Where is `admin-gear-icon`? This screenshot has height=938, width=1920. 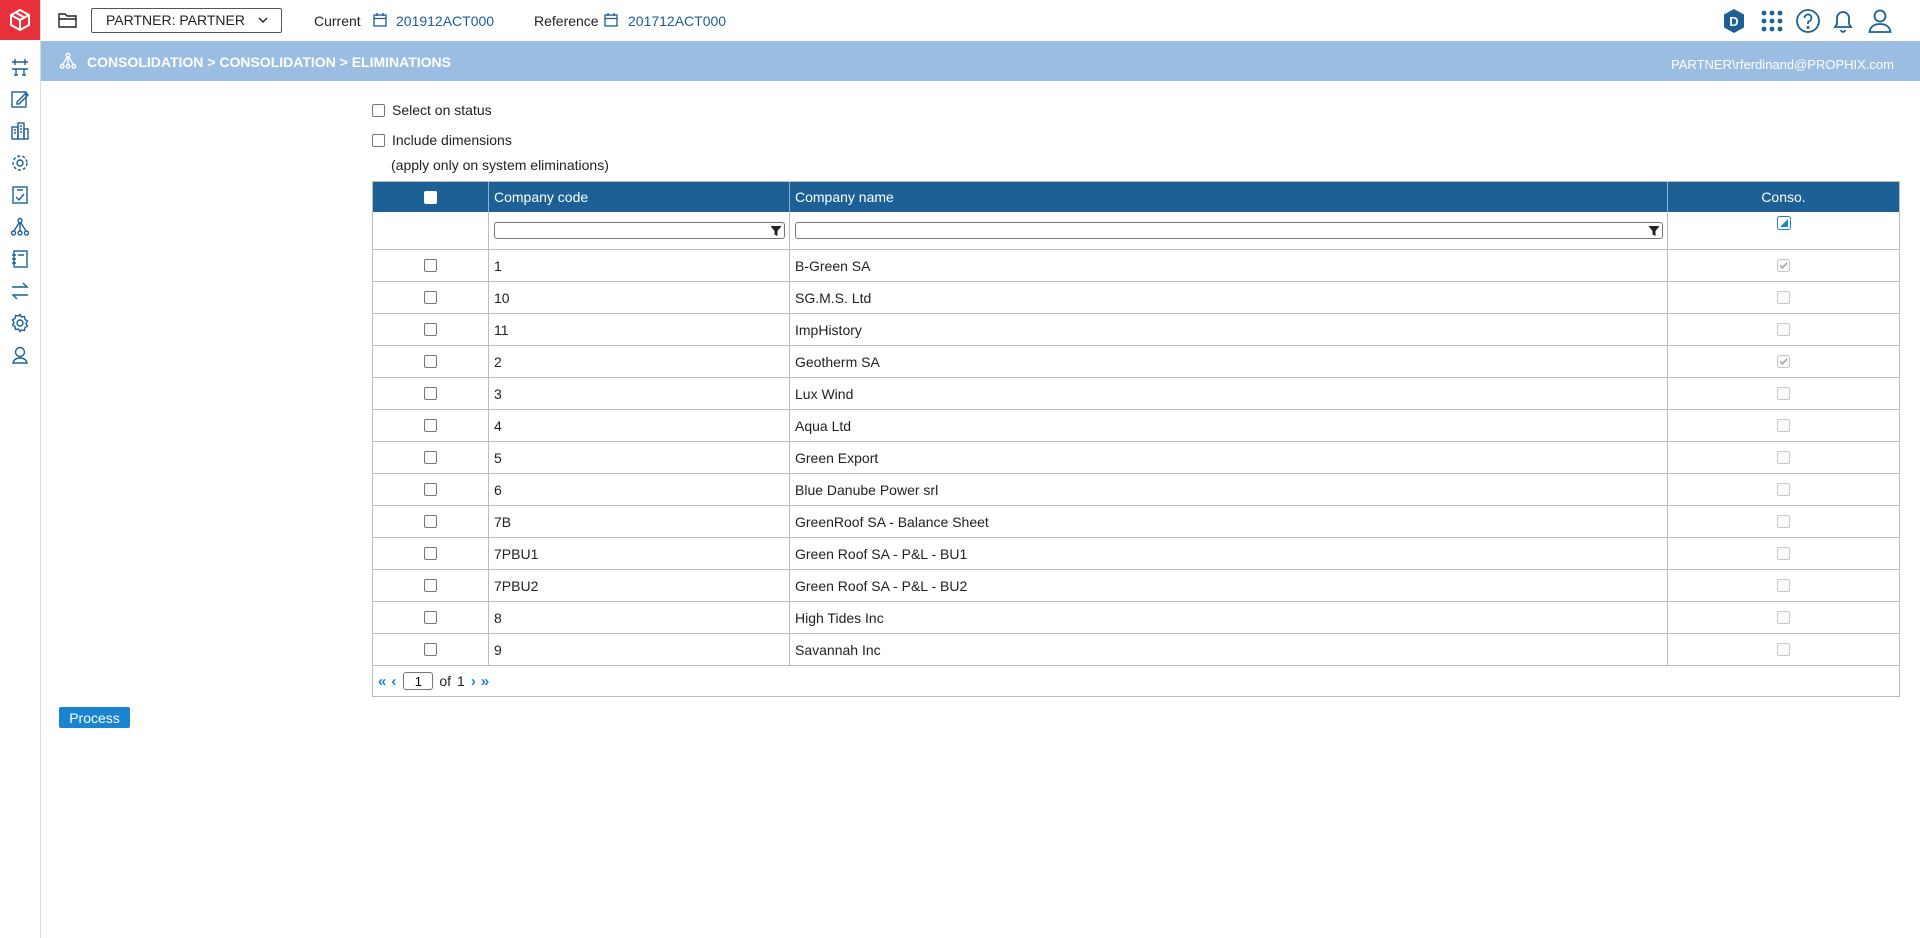
admin-gear-icon is located at coordinates (20, 323).